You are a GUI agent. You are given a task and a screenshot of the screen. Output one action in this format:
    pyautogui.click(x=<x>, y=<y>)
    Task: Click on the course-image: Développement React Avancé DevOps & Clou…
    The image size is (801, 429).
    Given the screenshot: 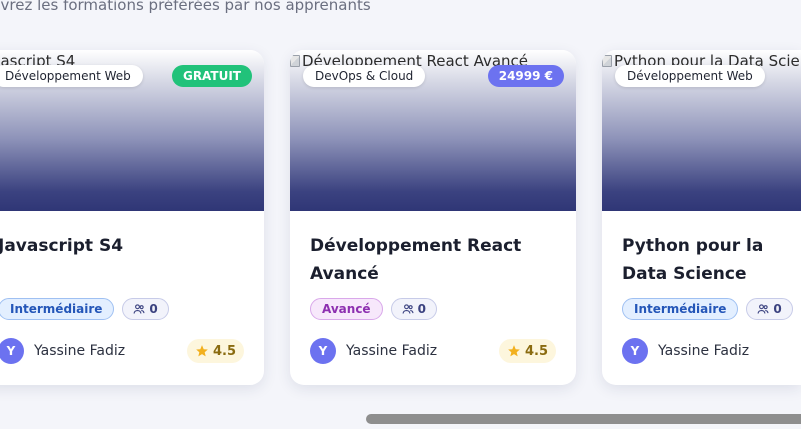 What is the action you would take?
    pyautogui.click(x=433, y=130)
    